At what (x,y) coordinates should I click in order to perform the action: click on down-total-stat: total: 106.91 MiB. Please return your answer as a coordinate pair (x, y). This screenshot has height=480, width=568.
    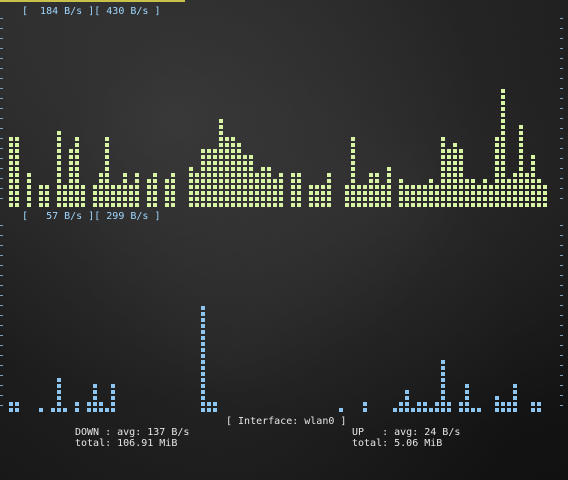
    Looking at the image, I should click on (126, 443).